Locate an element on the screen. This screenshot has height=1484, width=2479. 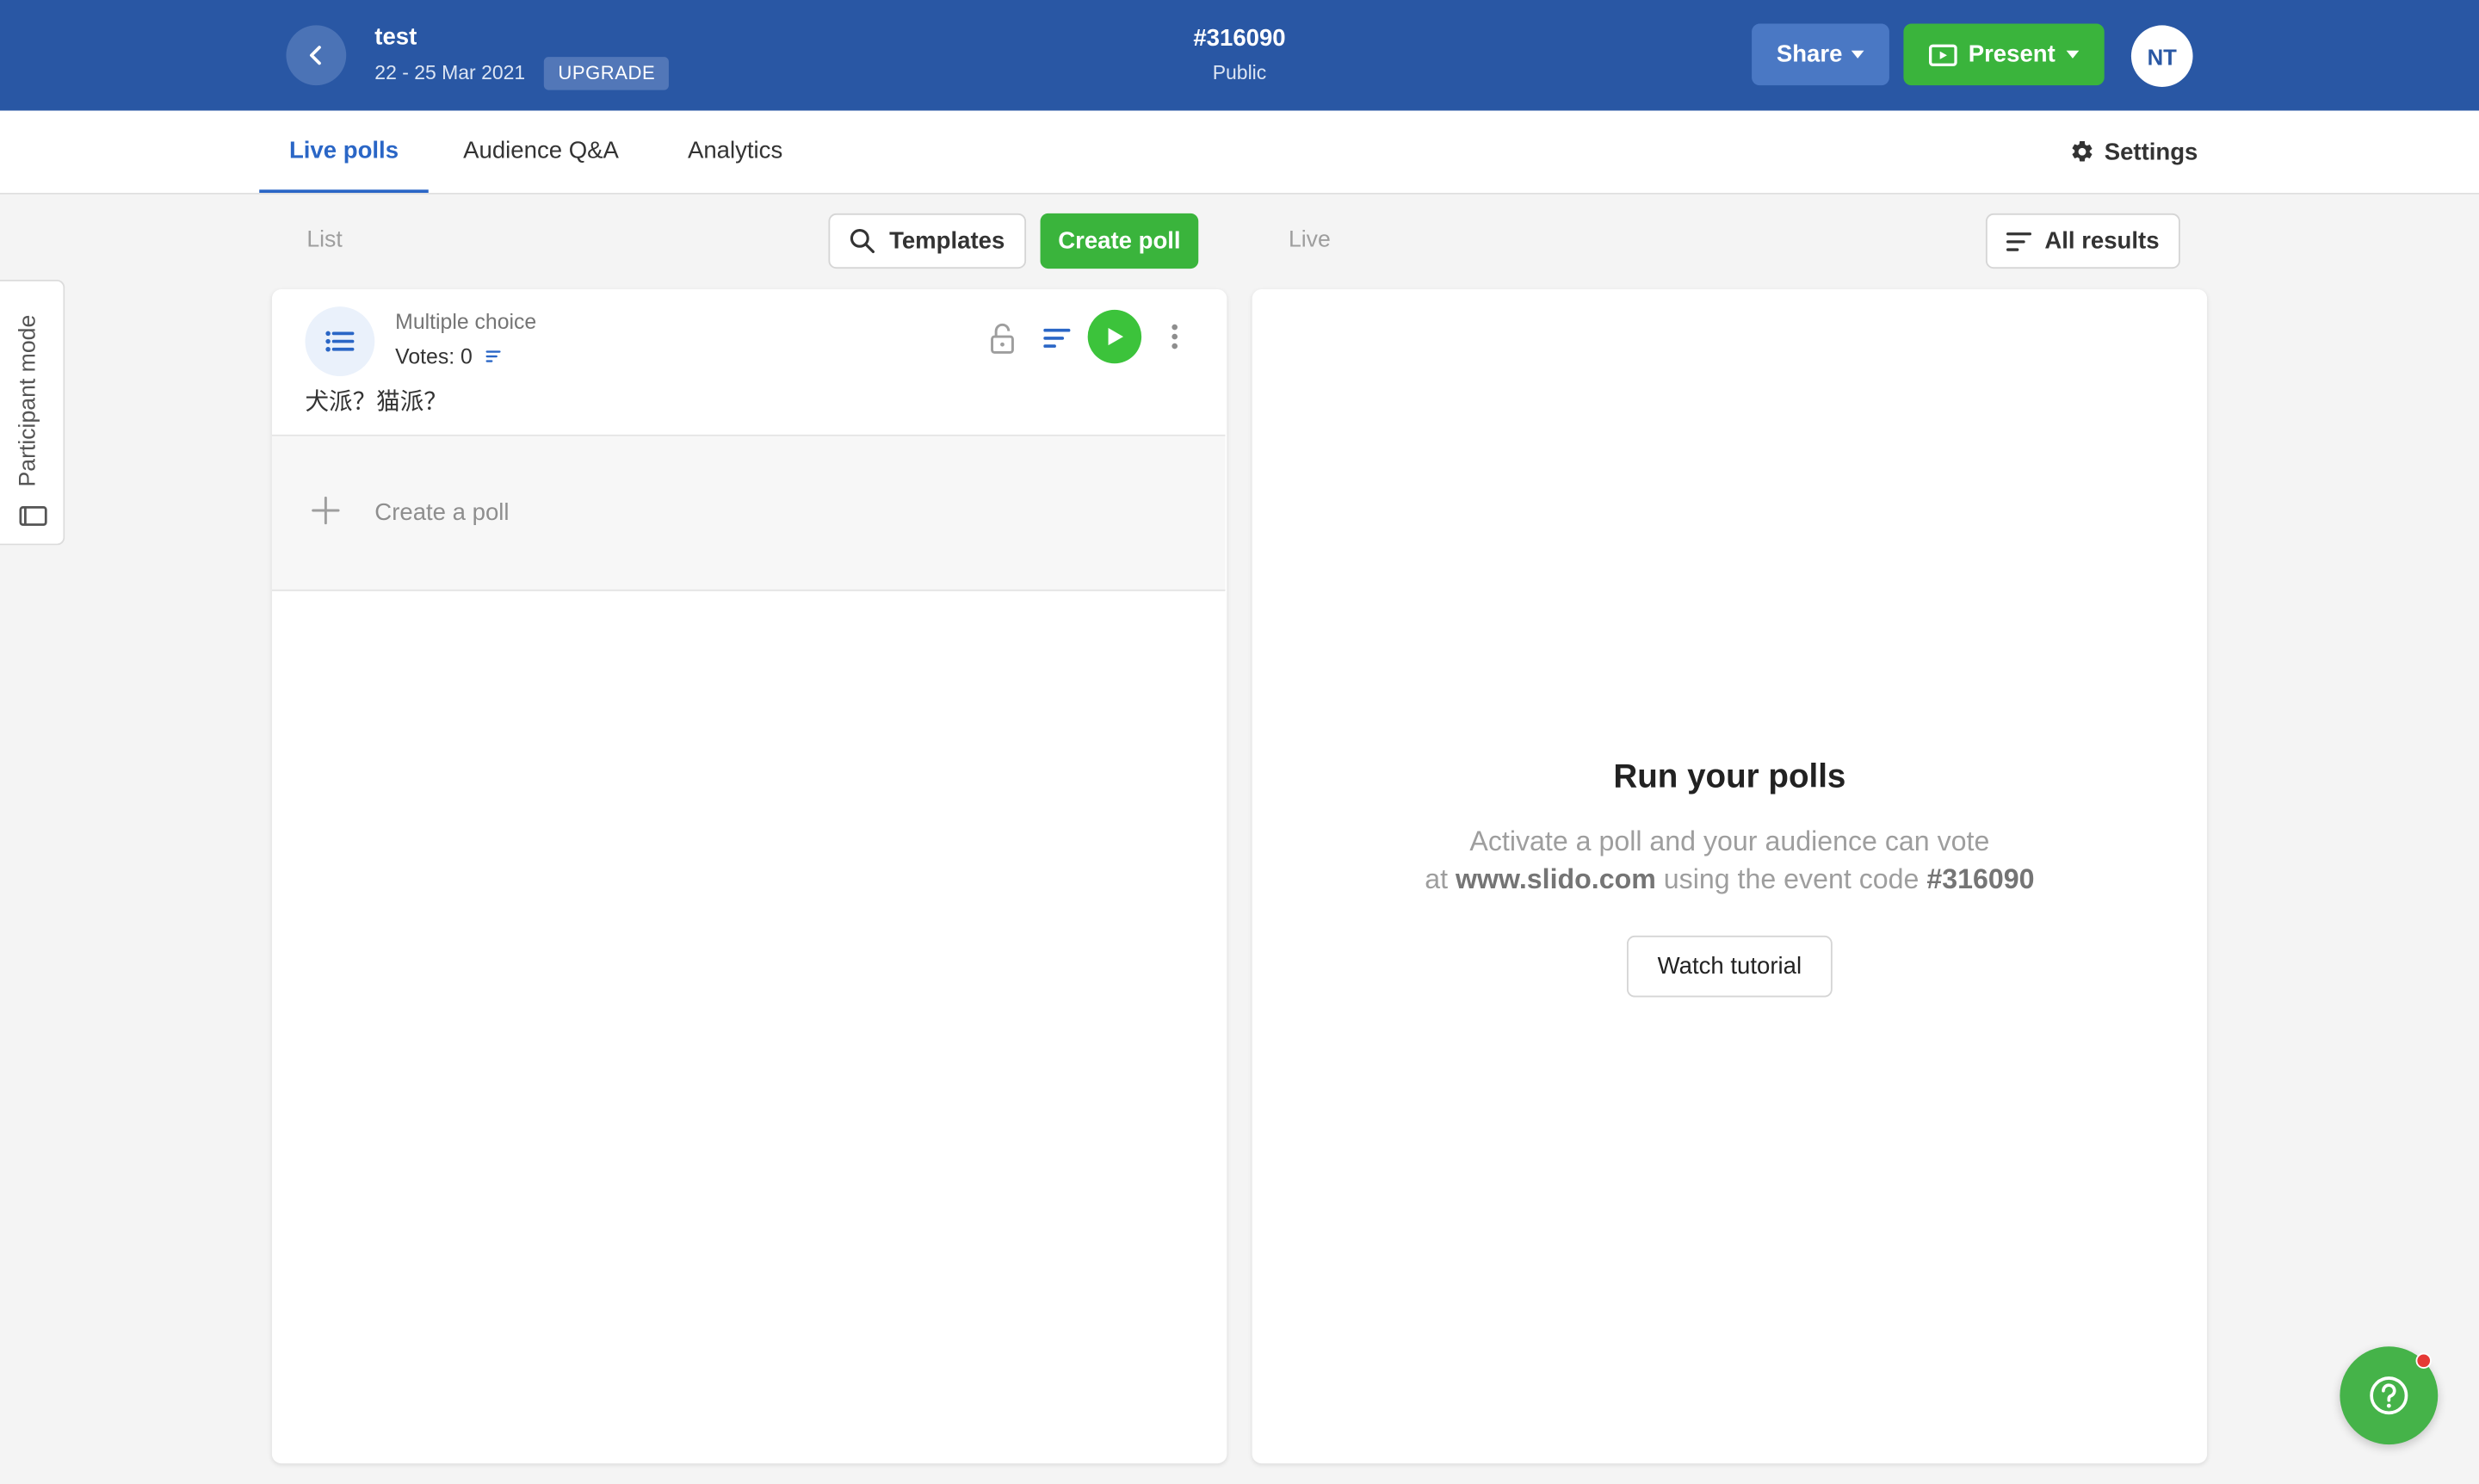
more-options-button is located at coordinates (1174, 337).